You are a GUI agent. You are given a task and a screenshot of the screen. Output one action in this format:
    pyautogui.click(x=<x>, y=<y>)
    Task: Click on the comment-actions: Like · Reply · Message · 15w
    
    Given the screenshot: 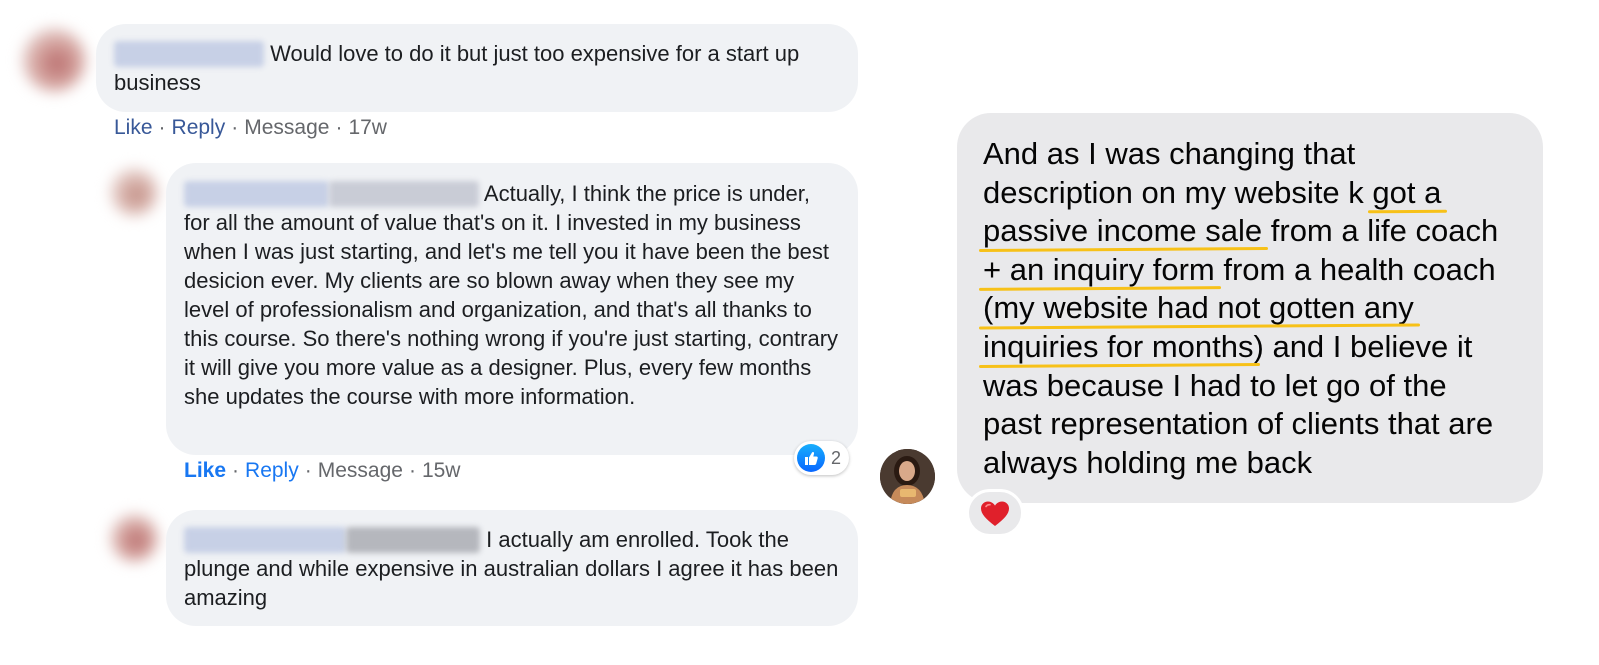 What is the action you would take?
    pyautogui.click(x=322, y=470)
    